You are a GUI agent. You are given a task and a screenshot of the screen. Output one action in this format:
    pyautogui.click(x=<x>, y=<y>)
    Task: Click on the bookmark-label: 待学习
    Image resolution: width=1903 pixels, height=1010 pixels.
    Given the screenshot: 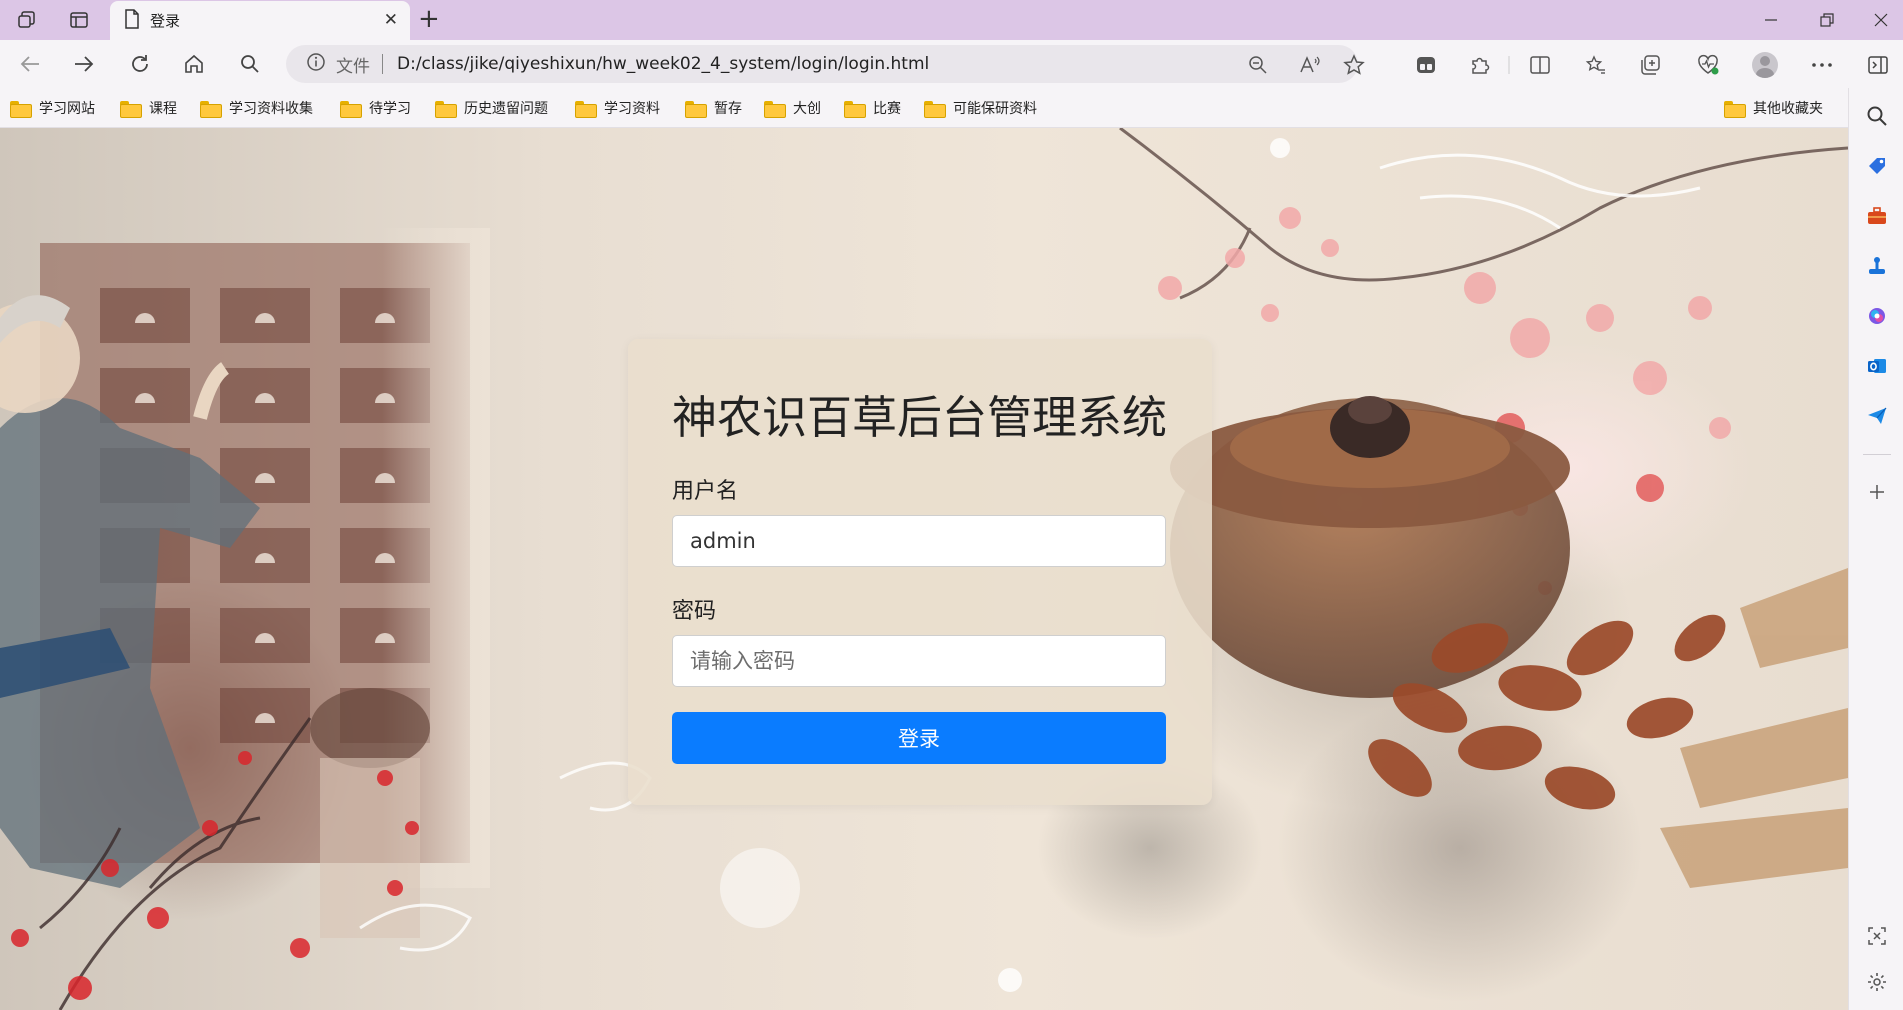 What is the action you would take?
    pyautogui.click(x=390, y=109)
    